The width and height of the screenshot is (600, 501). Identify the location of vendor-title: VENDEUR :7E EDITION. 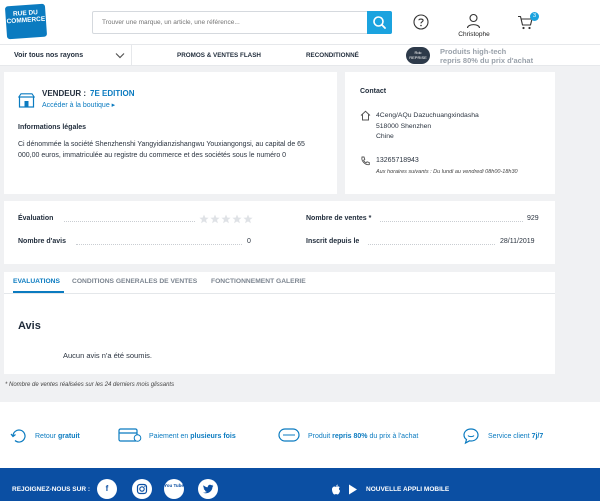
(88, 93).